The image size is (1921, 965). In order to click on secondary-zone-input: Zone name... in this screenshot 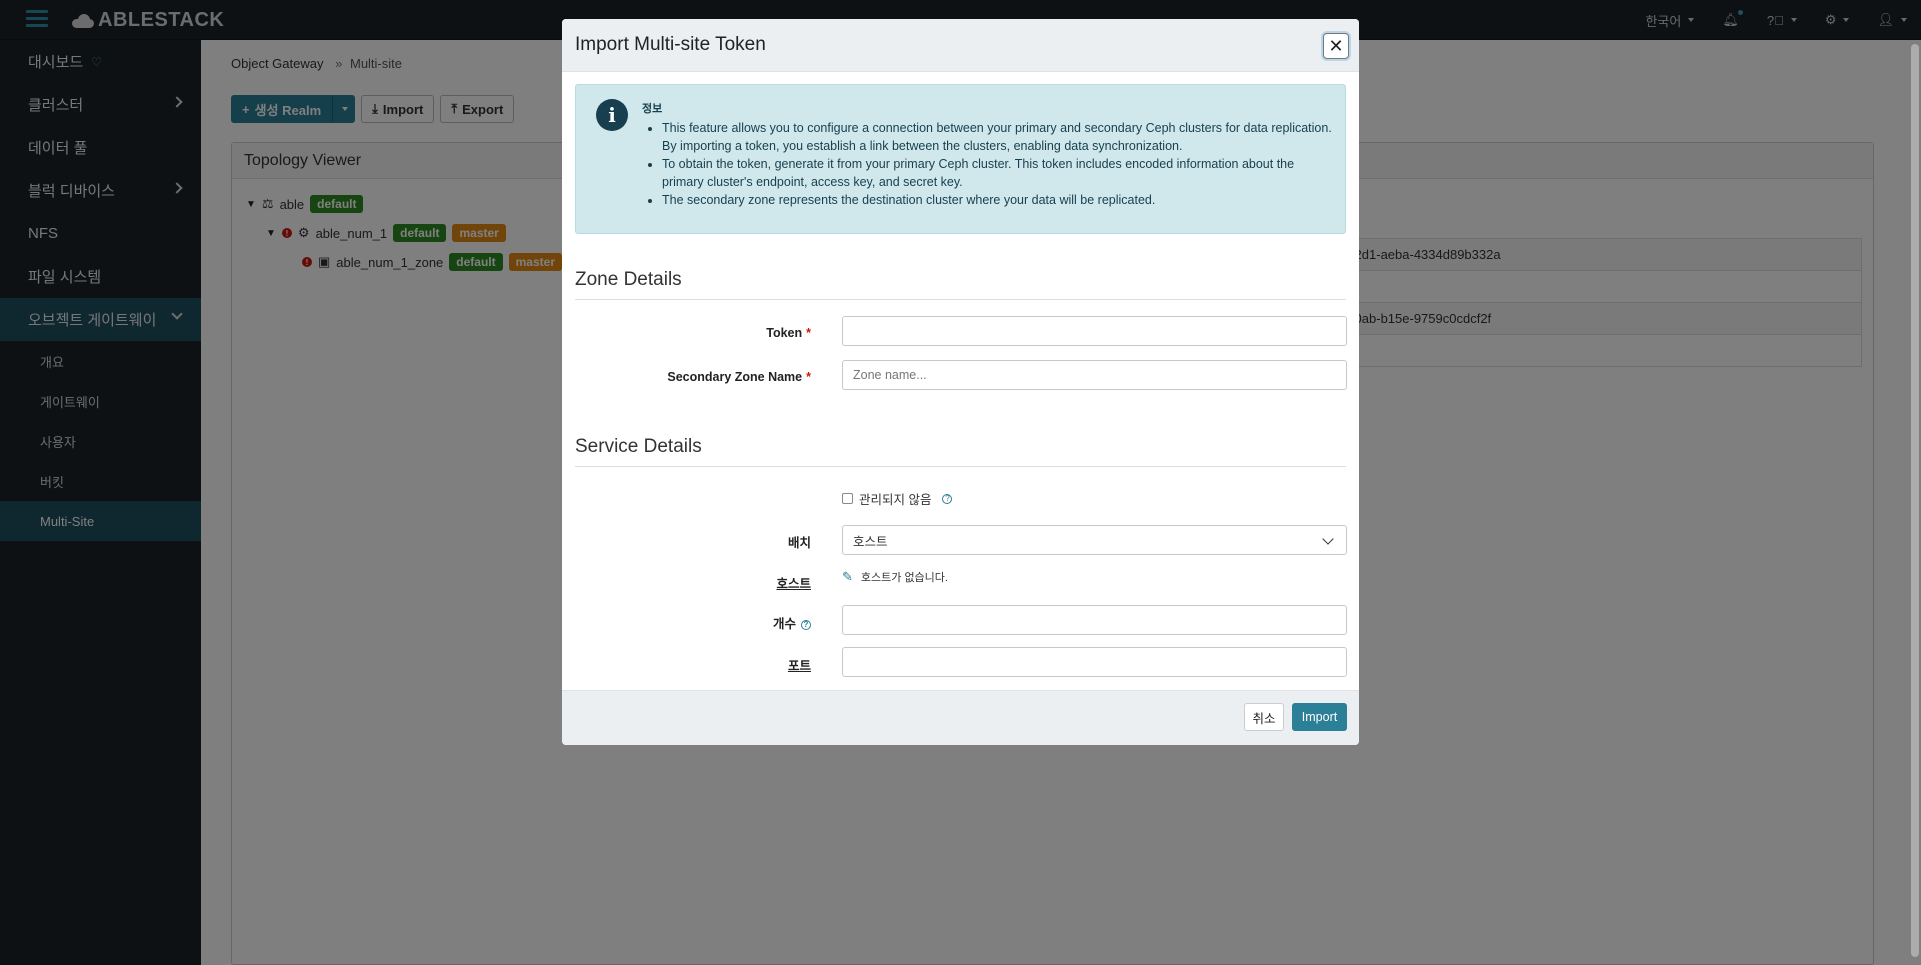, I will do `click(1094, 375)`.